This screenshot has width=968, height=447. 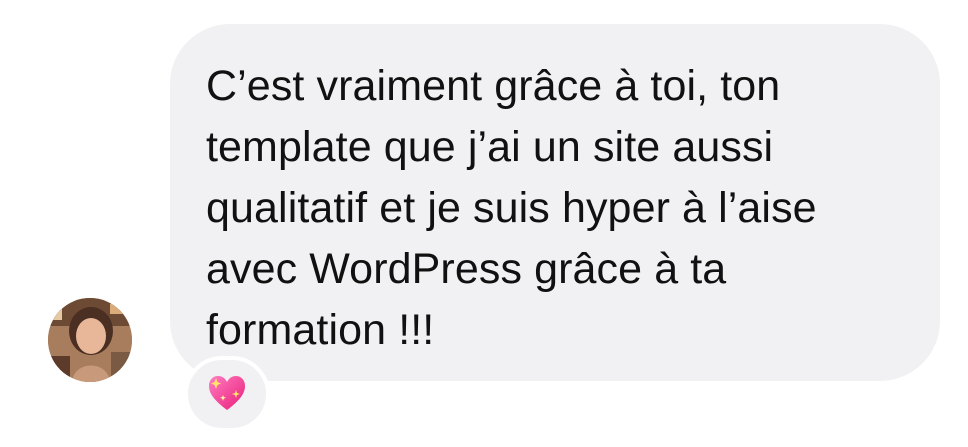 I want to click on sender-avatar, so click(x=90, y=340).